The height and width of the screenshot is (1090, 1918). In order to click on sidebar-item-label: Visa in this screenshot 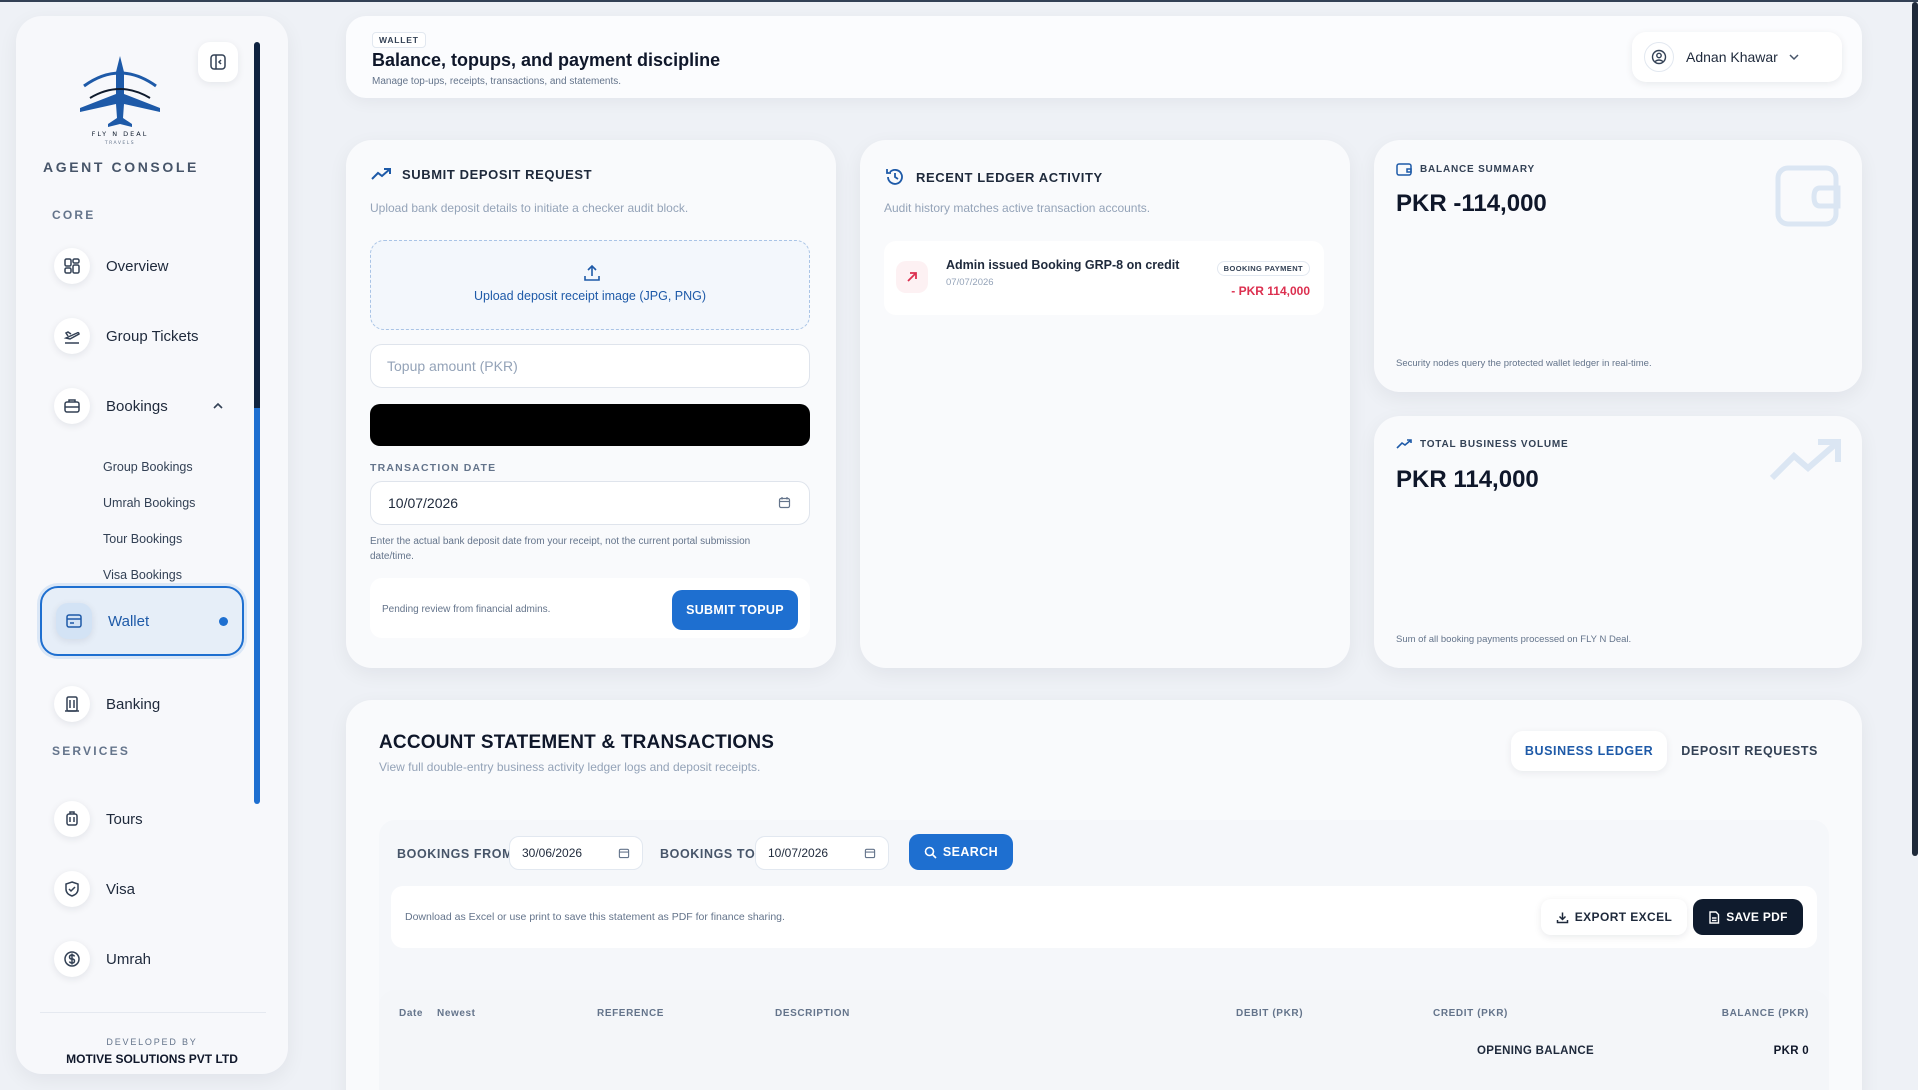, I will do `click(120, 889)`.